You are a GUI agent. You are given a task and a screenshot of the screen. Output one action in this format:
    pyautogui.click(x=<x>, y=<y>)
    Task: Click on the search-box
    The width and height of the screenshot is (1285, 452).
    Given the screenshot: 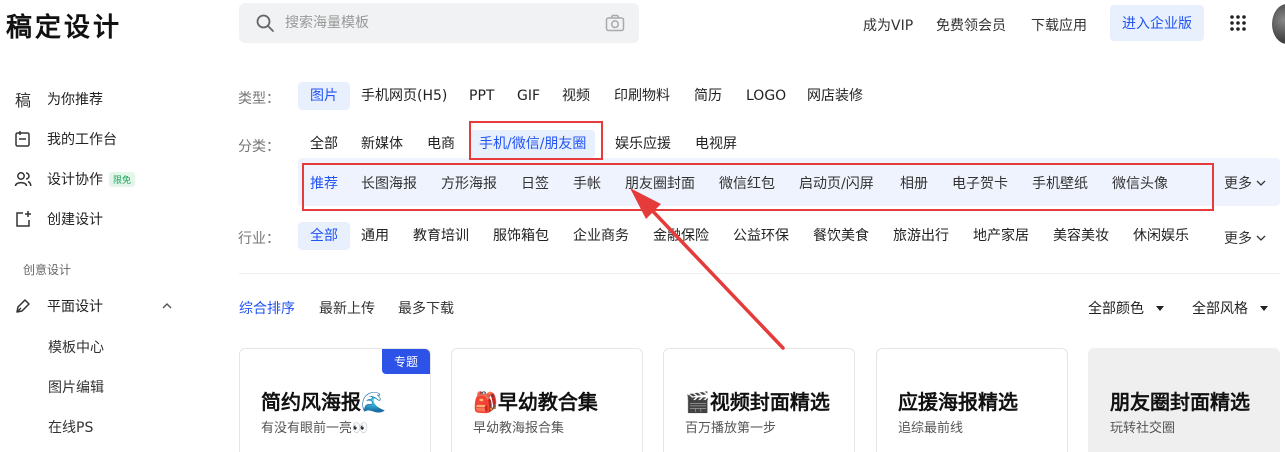 What is the action you would take?
    pyautogui.click(x=439, y=23)
    